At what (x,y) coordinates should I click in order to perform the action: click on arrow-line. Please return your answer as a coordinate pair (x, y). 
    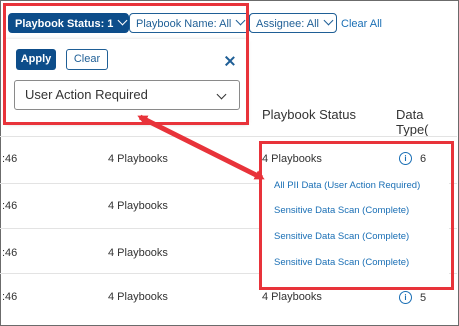
    Looking at the image, I should click on (201, 147).